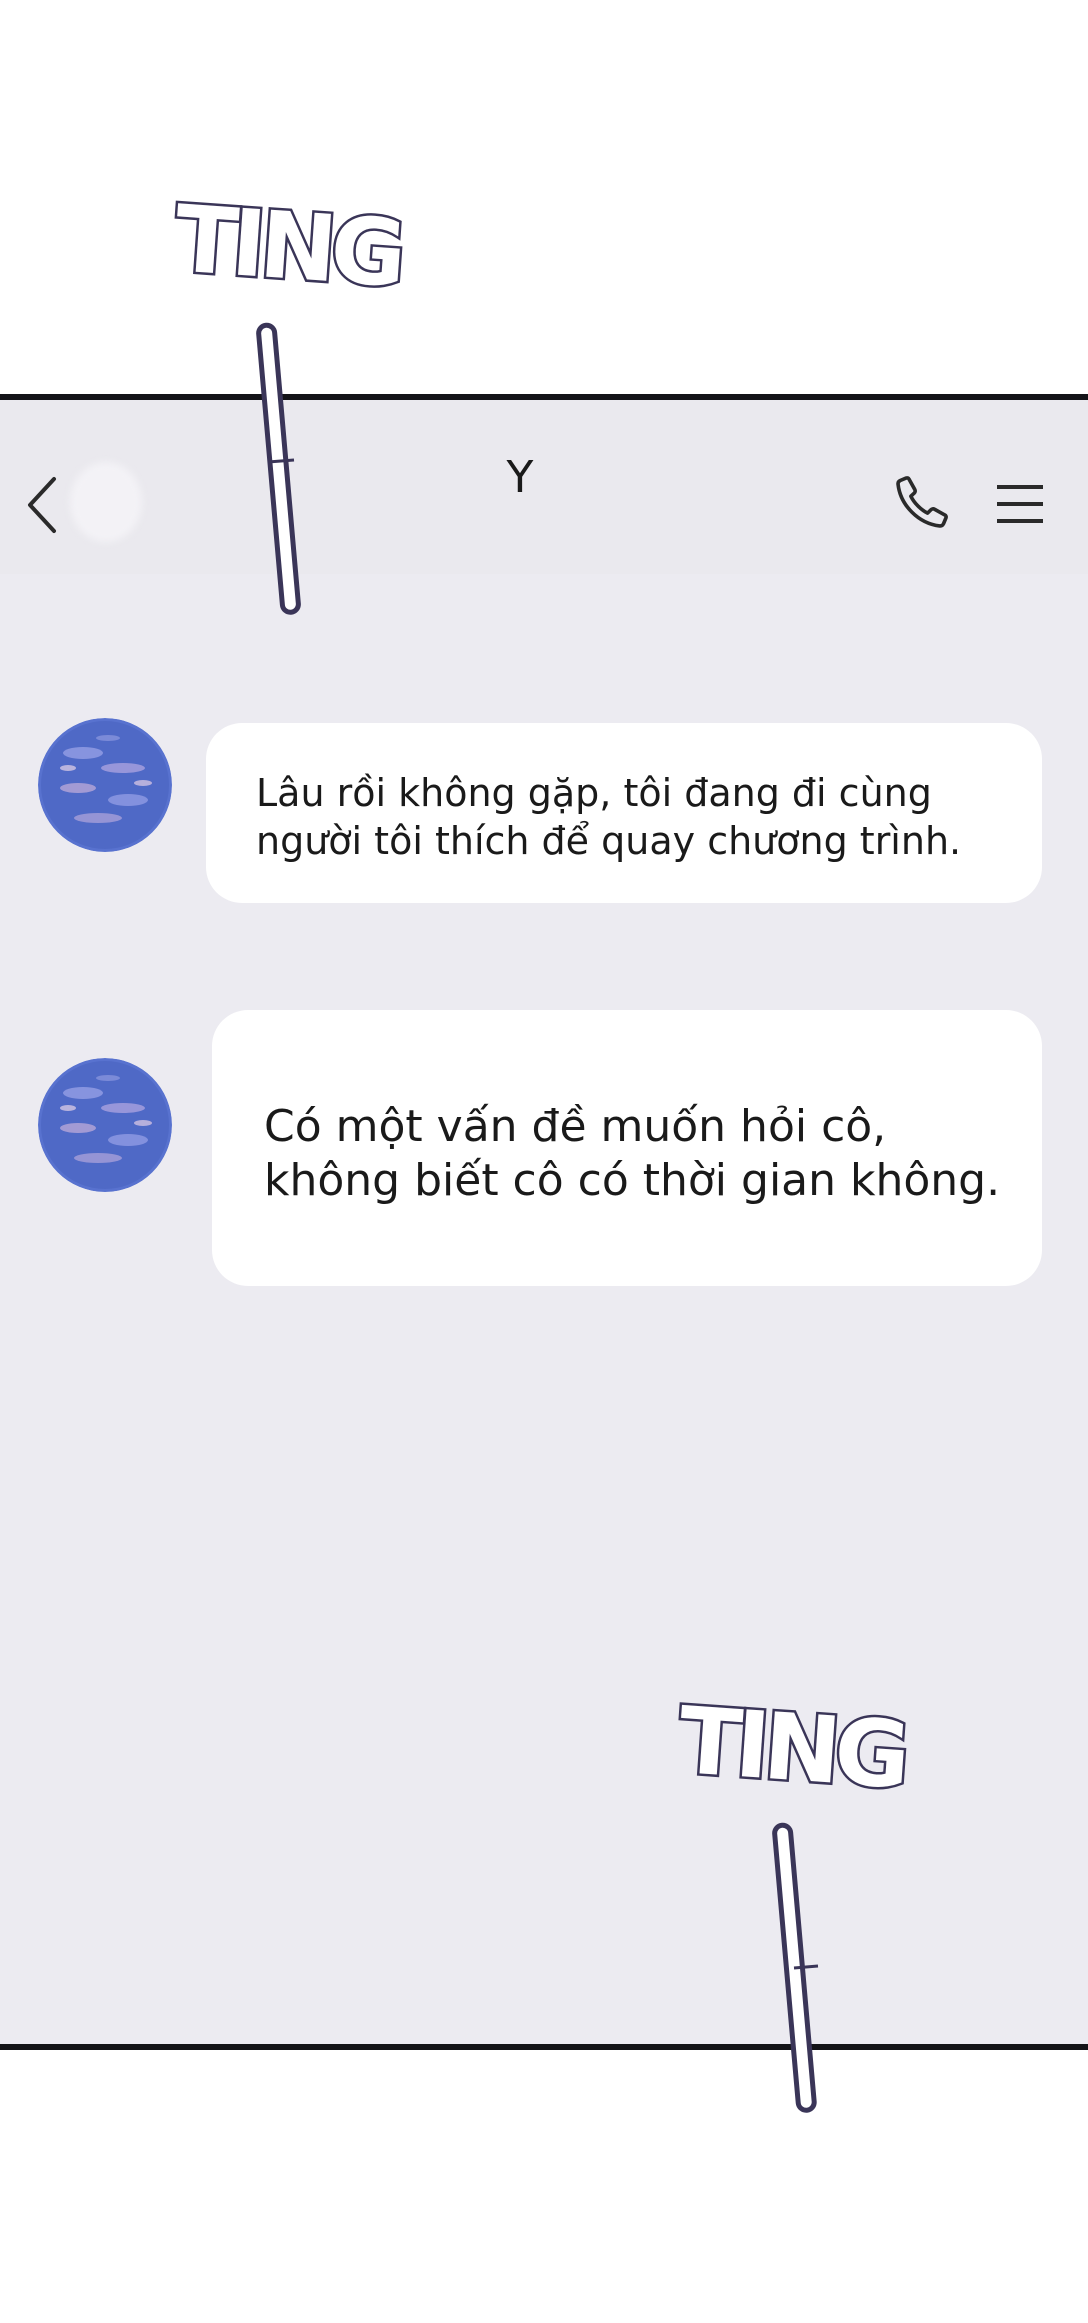 This screenshot has width=1088, height=2323. What do you see at coordinates (520, 477) in the screenshot?
I see `contact-name: Y` at bounding box center [520, 477].